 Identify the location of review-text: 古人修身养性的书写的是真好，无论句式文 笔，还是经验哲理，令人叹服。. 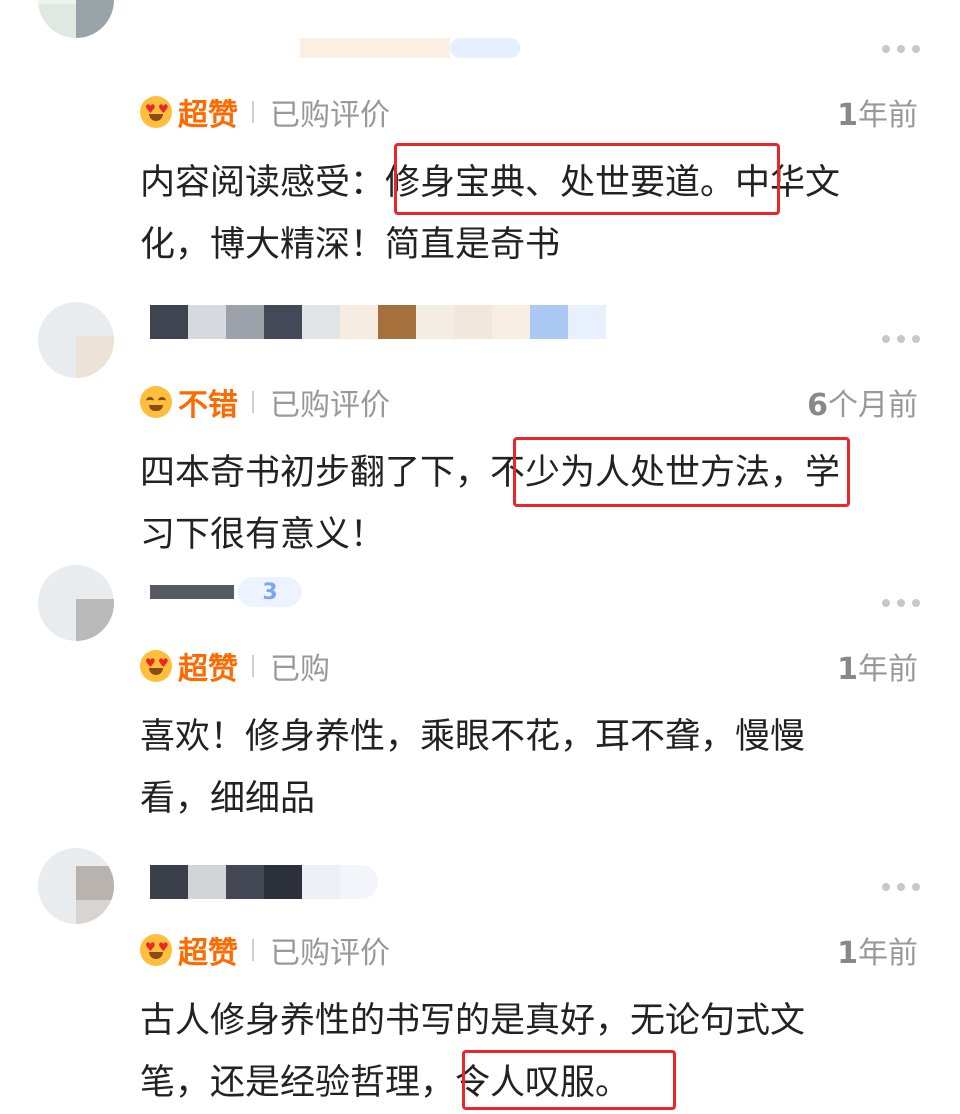
(473, 1052).